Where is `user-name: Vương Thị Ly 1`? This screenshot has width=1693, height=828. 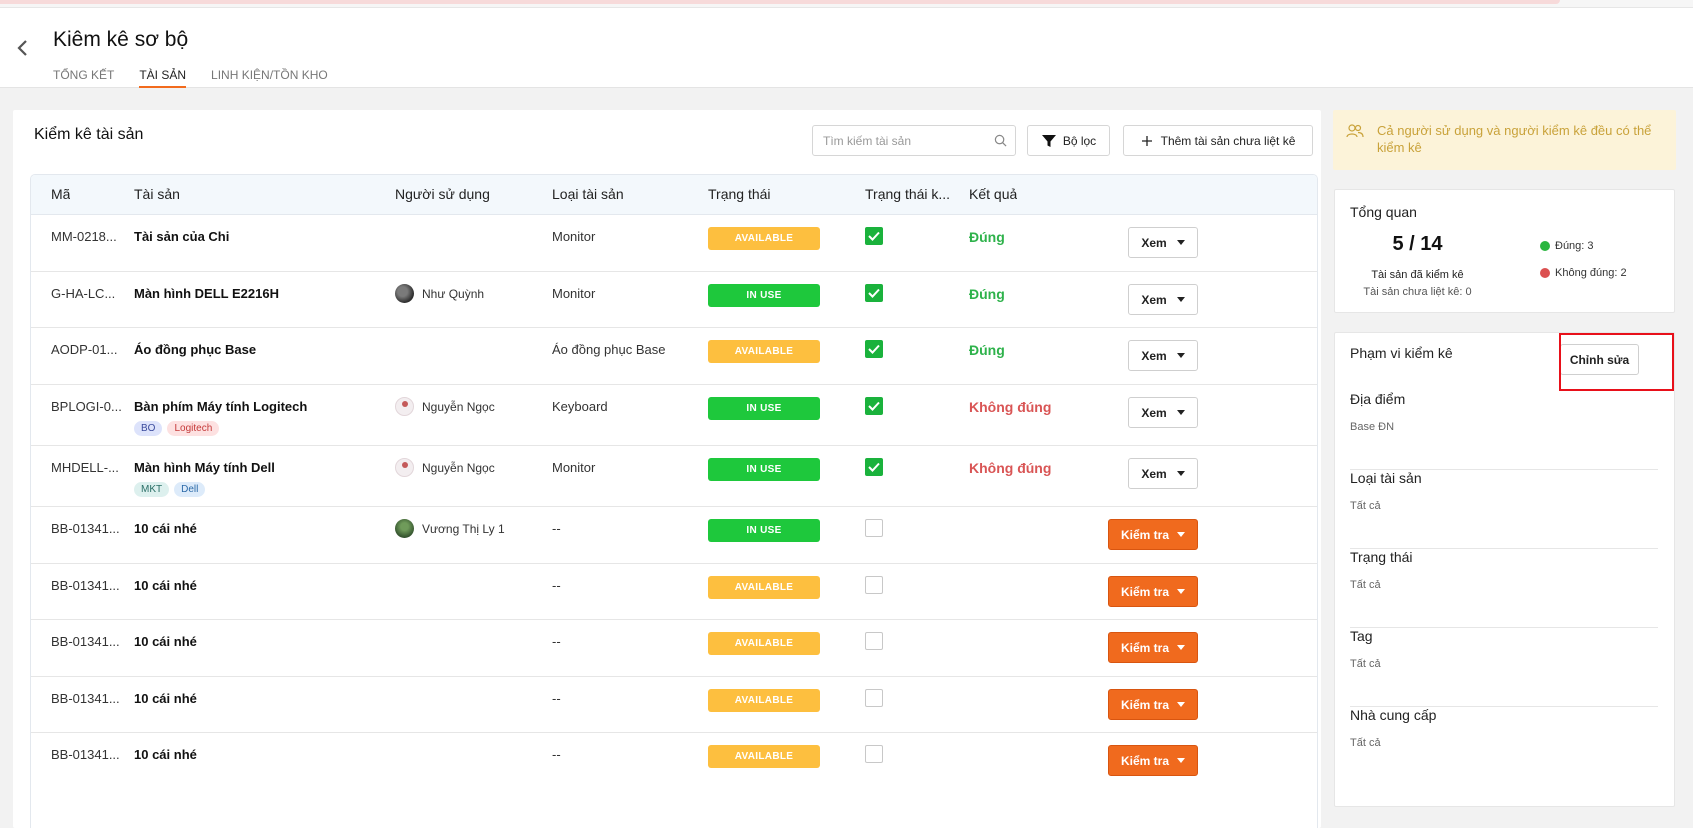 user-name: Vương Thị Ly 1 is located at coordinates (463, 528).